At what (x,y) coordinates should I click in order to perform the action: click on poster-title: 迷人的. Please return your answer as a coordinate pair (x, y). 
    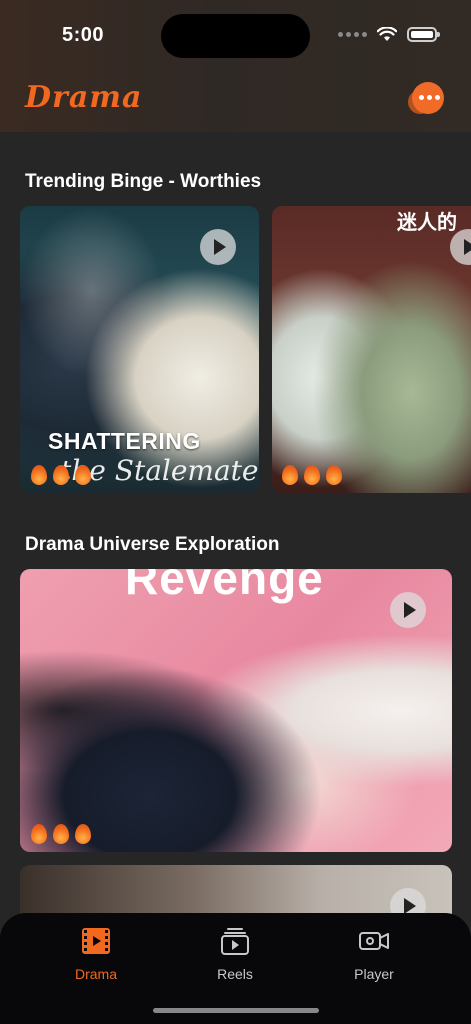
    Looking at the image, I should click on (427, 222).